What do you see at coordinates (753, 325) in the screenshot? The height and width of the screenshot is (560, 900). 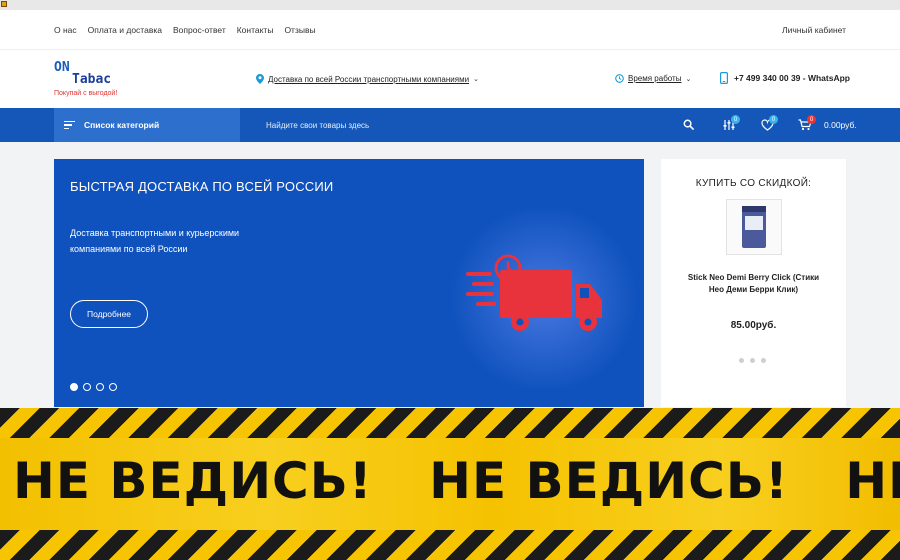 I see `product-price: 85.00руб.` at bounding box center [753, 325].